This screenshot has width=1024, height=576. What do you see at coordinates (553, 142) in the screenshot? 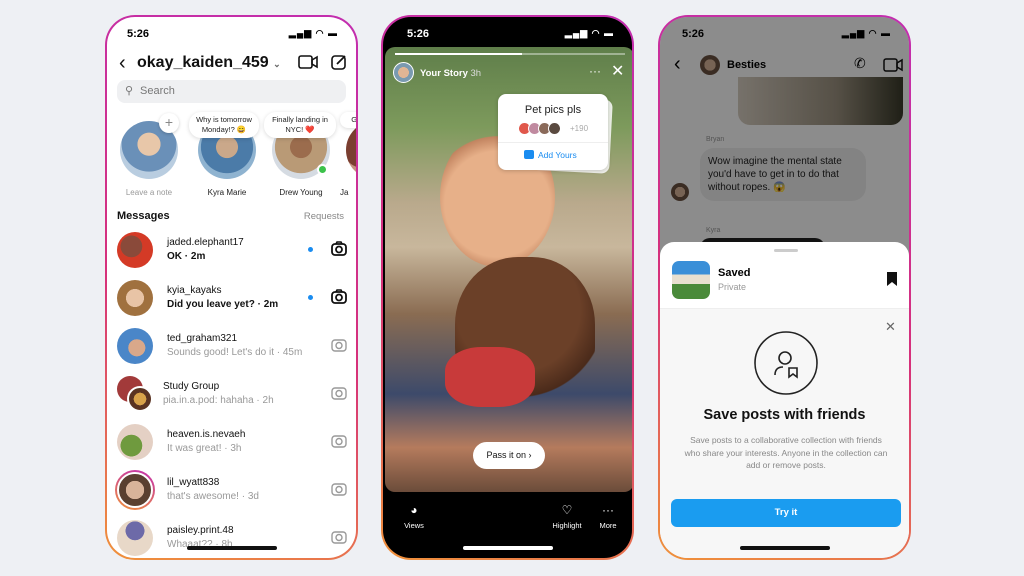
I see `divider` at bounding box center [553, 142].